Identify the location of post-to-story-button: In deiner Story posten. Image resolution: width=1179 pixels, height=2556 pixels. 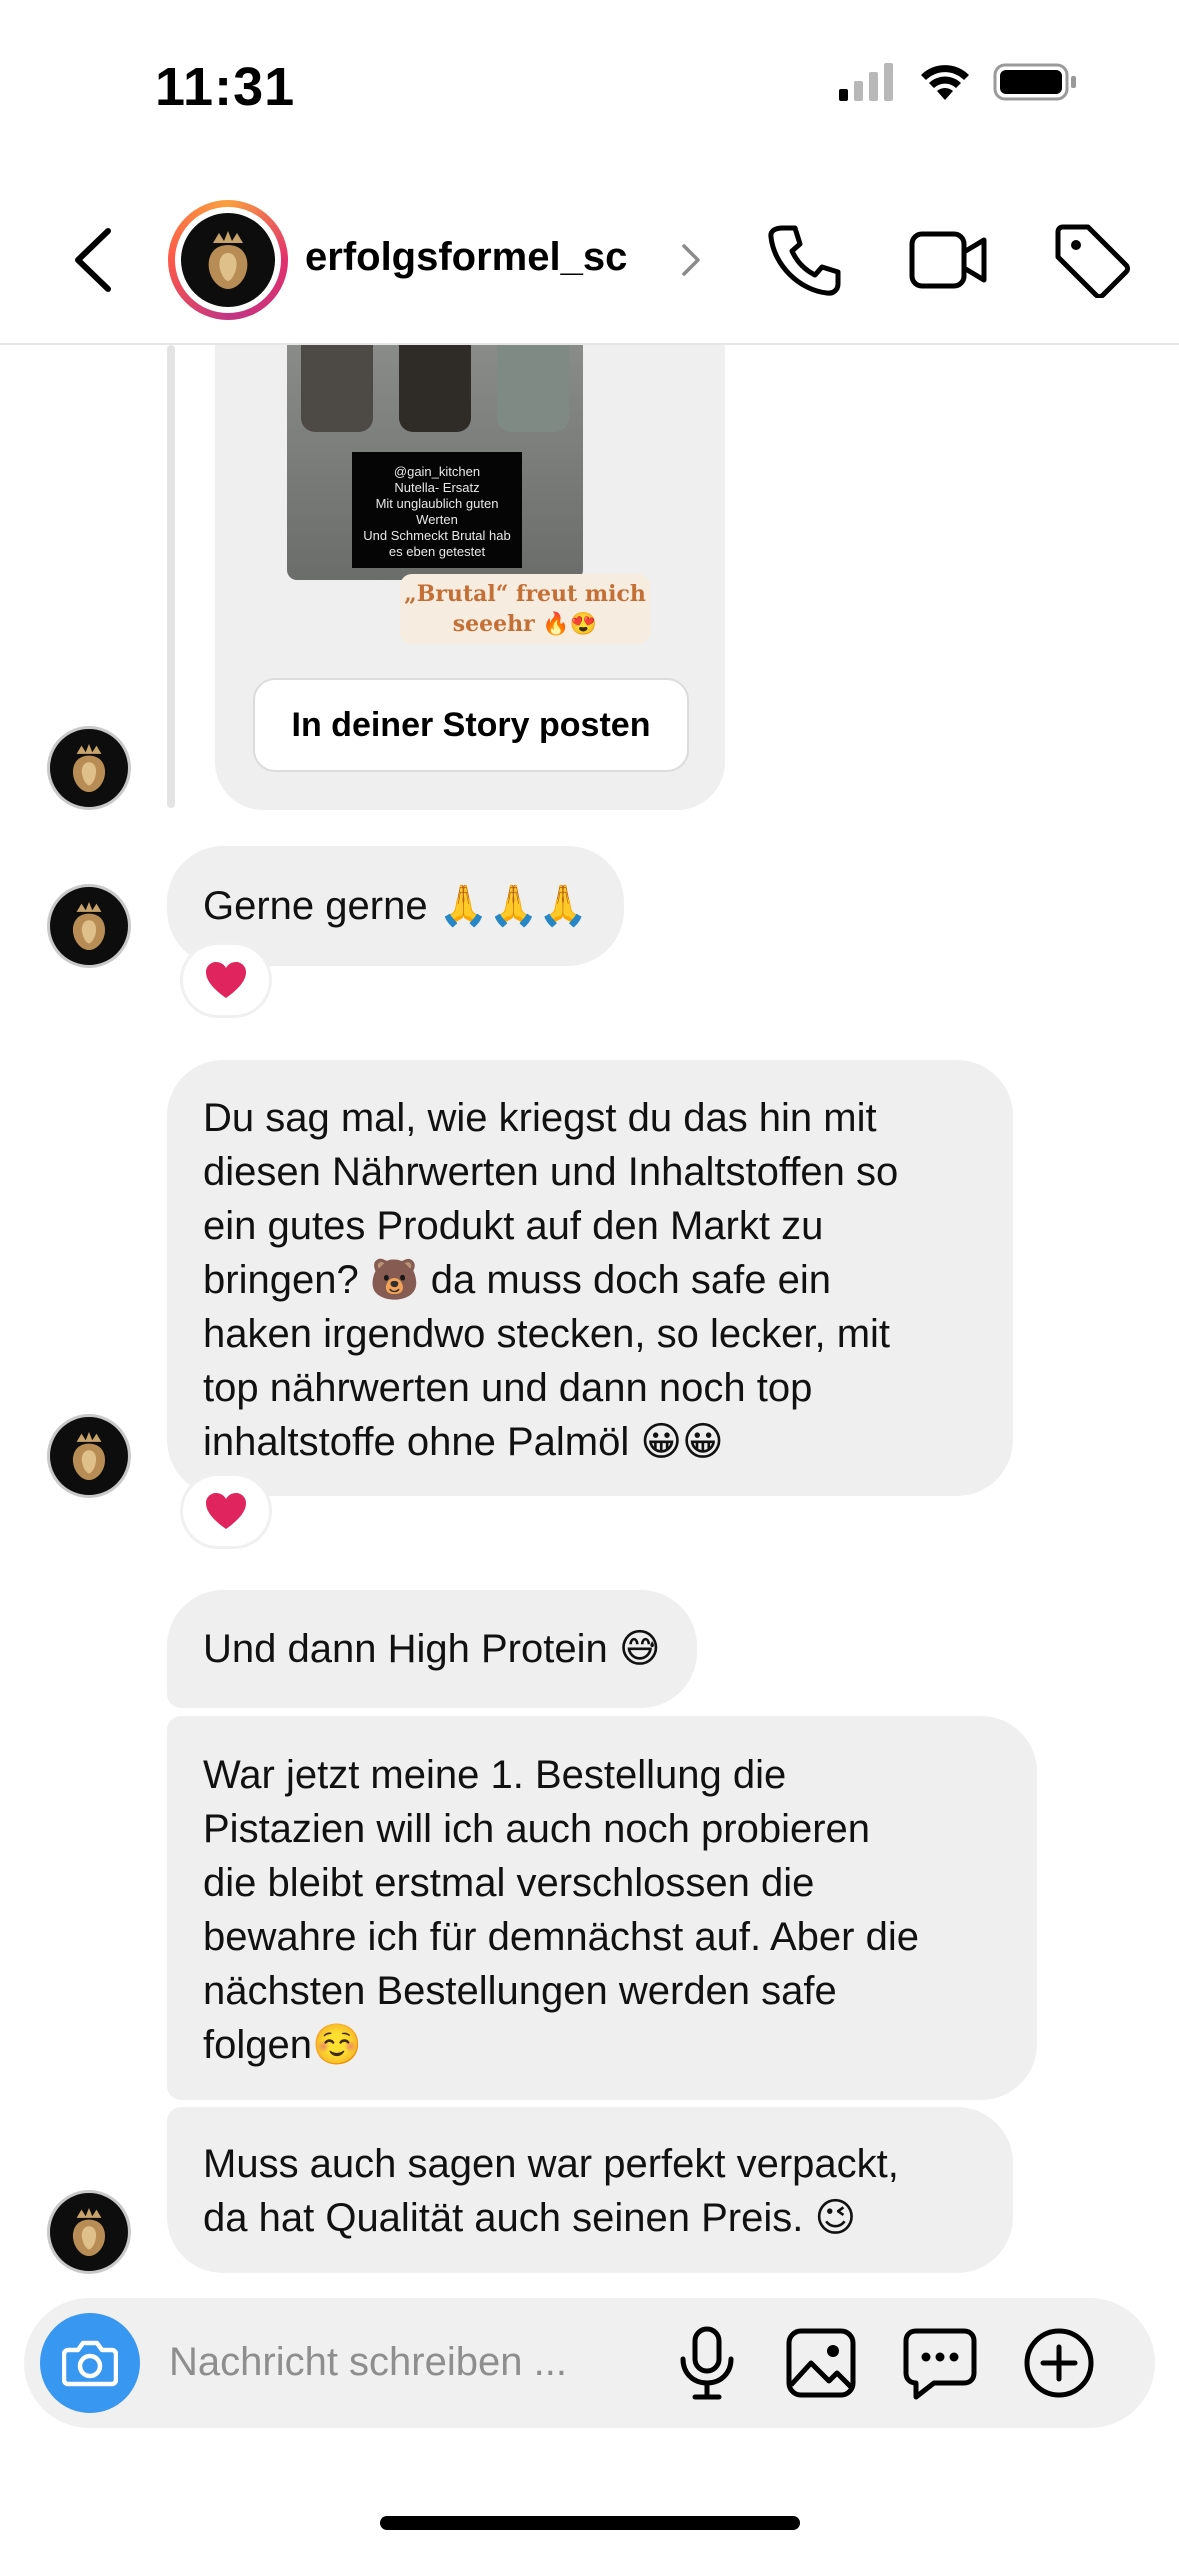
(471, 725).